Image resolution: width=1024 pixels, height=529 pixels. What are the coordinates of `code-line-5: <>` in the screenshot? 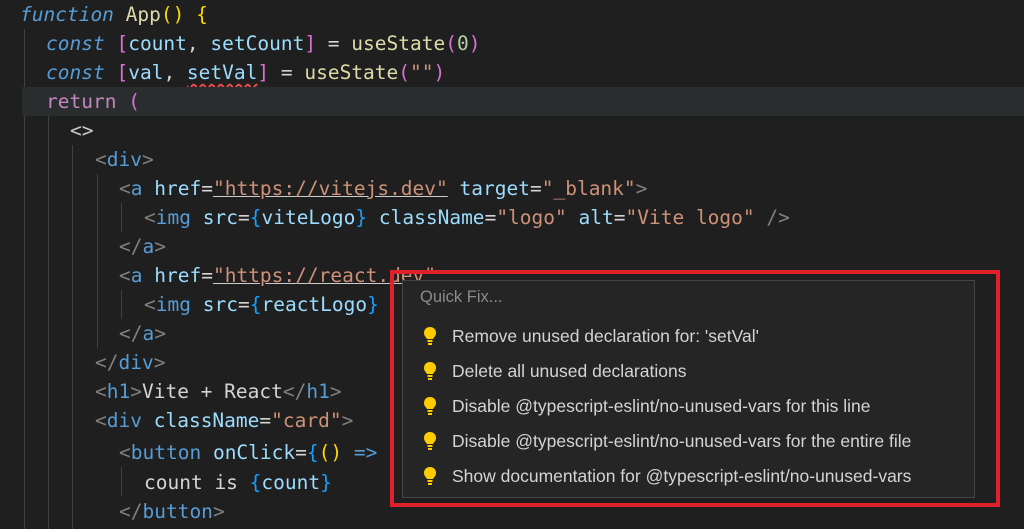 It's located at (81, 130).